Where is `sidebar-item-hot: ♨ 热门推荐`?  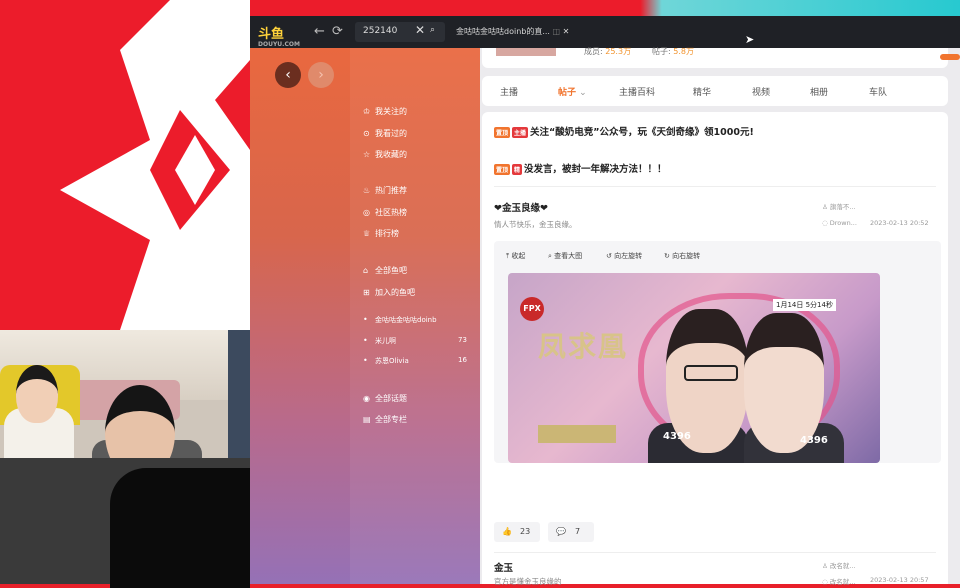 sidebar-item-hot: ♨ 热门推荐 is located at coordinates (385, 190).